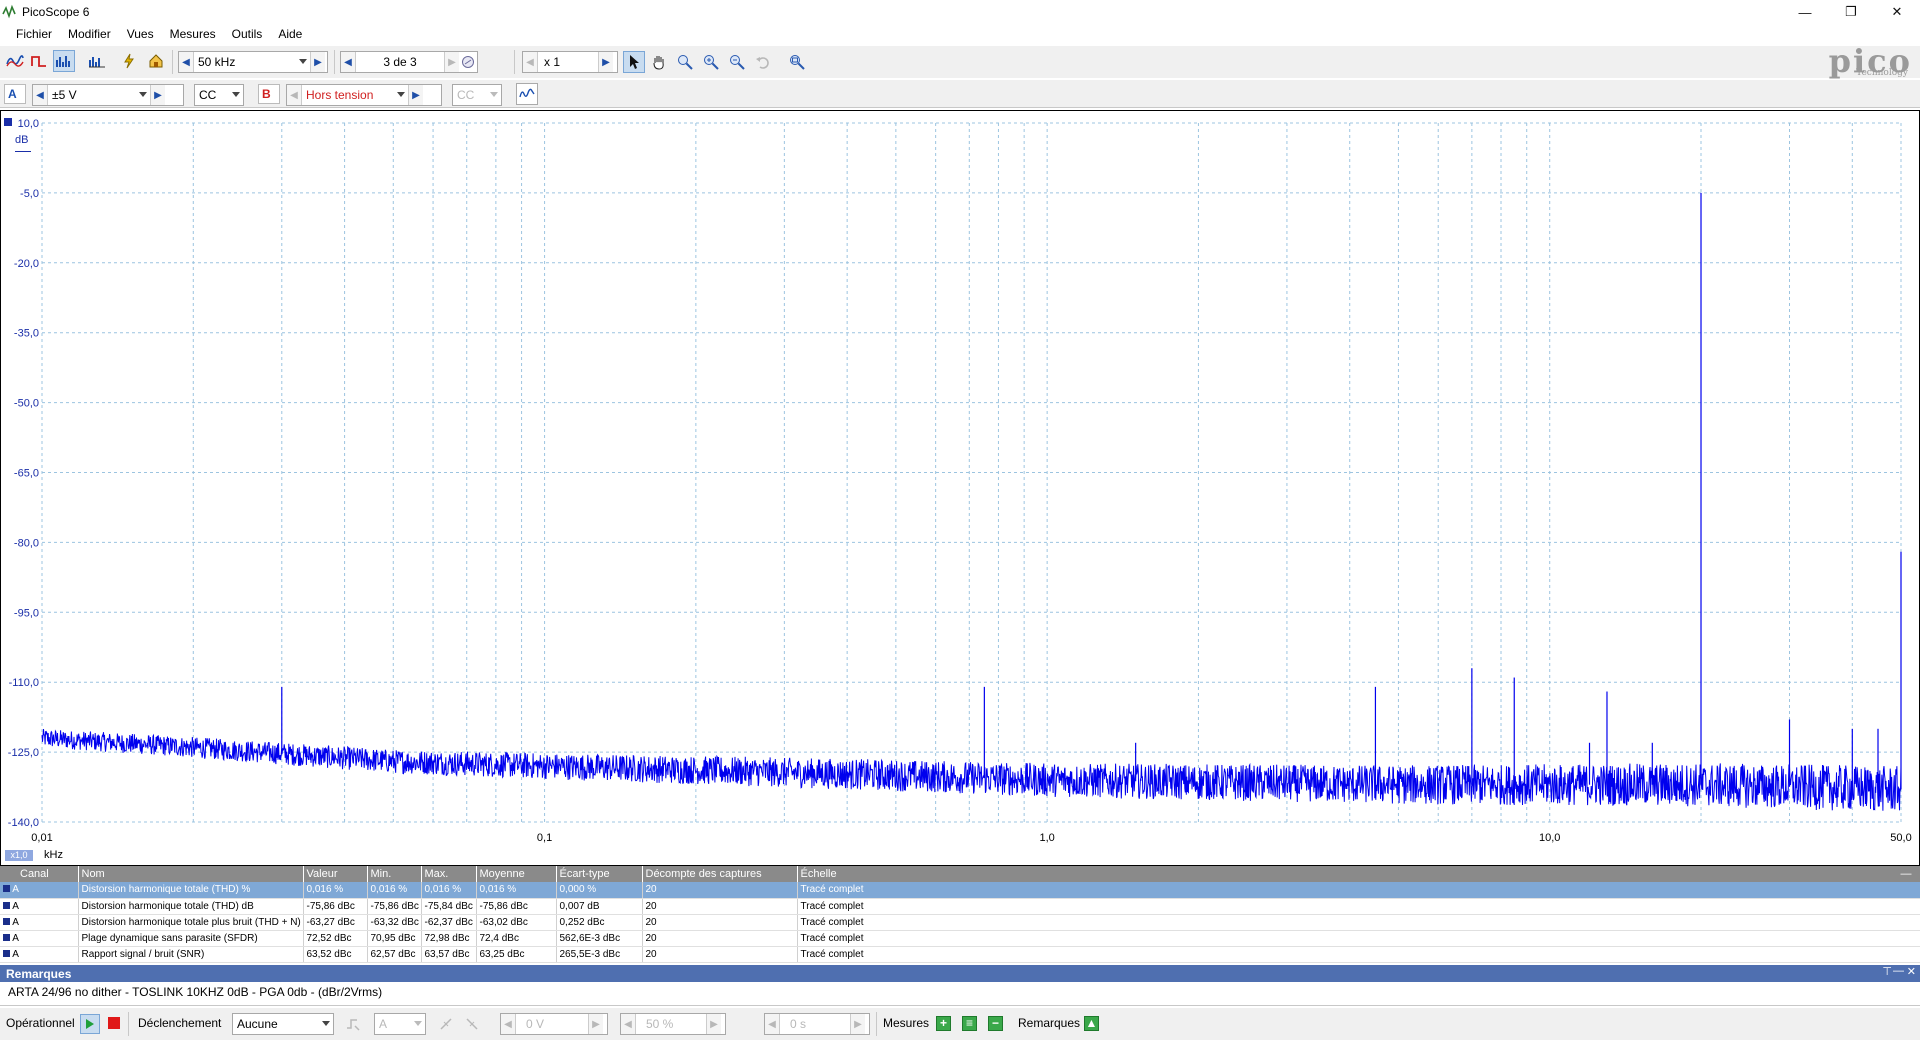 The image size is (1920, 1040). I want to click on col-header-valeur: Valeur, so click(335, 874).